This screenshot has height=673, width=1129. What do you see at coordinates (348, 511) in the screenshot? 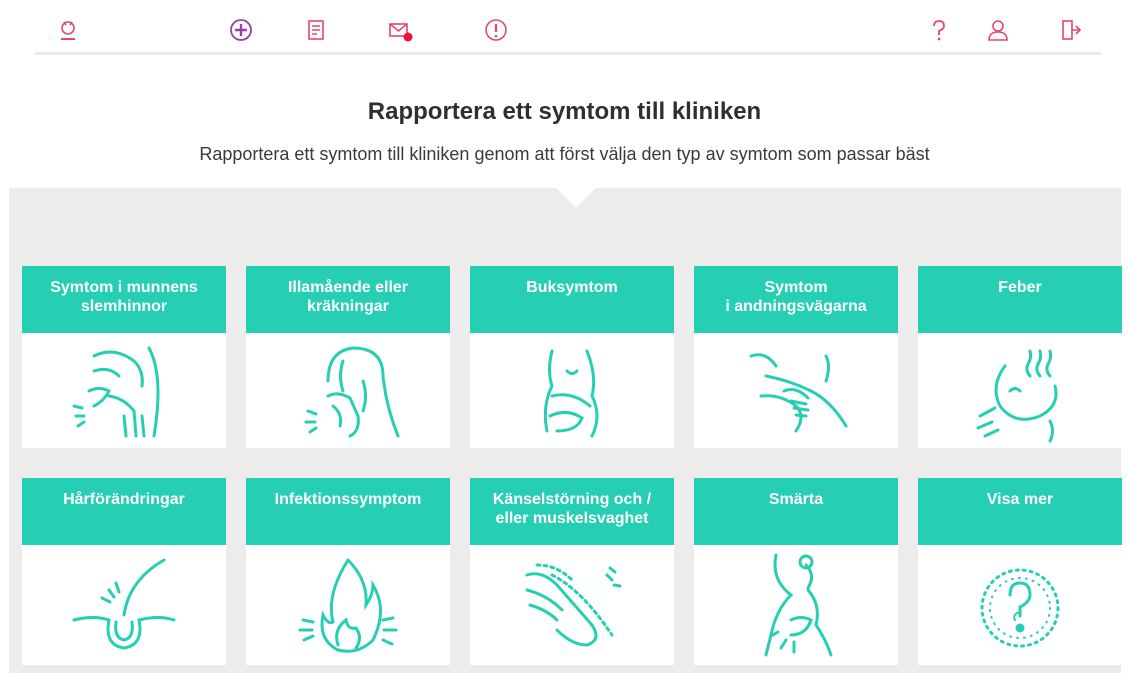
I see `card-title: Infektionssymptom` at bounding box center [348, 511].